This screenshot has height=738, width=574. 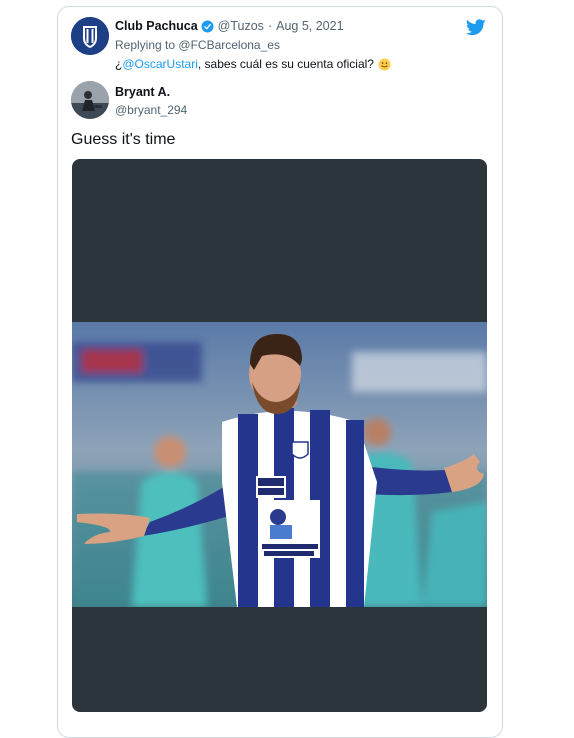 I want to click on quoted-author-handle: @Tuzos, so click(x=241, y=26).